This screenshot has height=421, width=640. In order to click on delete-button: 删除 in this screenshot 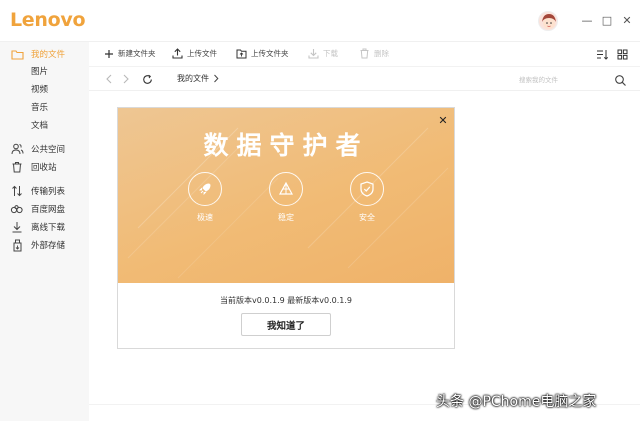, I will do `click(374, 53)`.